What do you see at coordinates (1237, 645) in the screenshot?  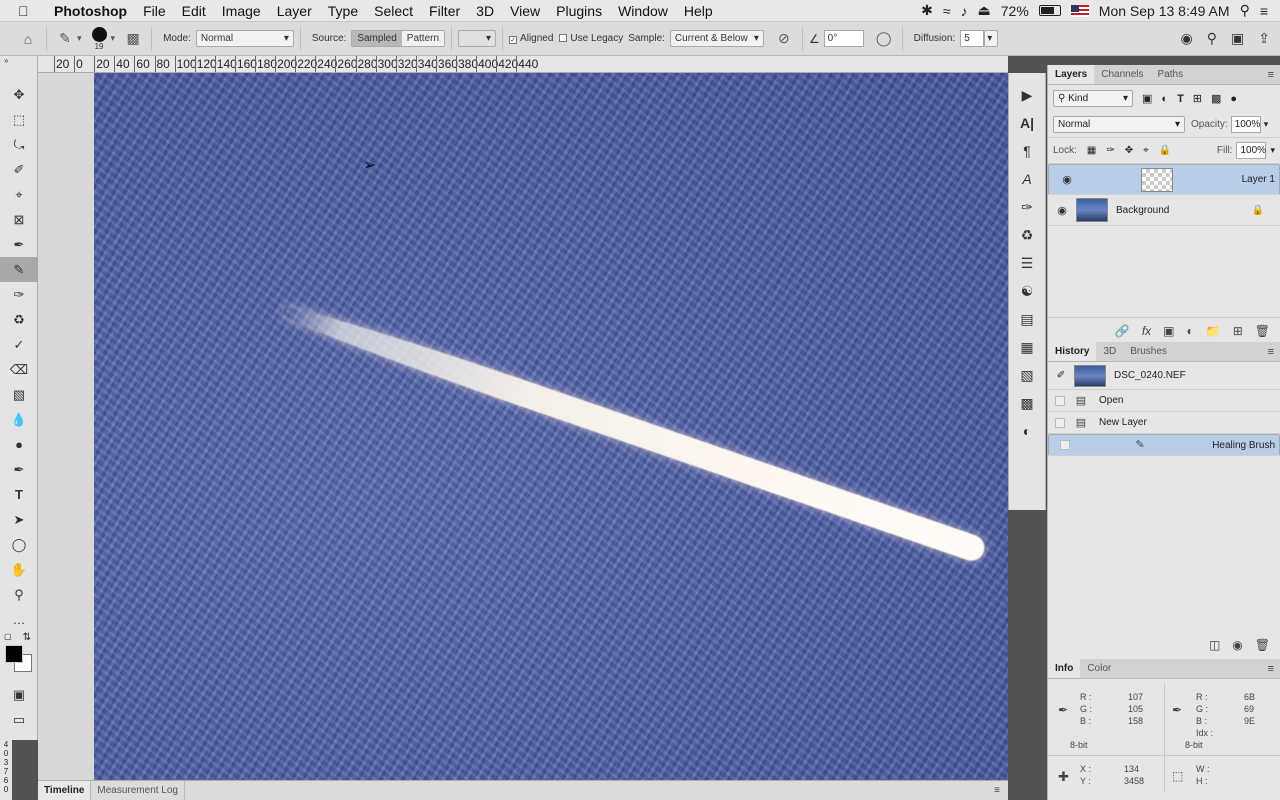 I see `new-snapshot-camera-icon: ◉` at bounding box center [1237, 645].